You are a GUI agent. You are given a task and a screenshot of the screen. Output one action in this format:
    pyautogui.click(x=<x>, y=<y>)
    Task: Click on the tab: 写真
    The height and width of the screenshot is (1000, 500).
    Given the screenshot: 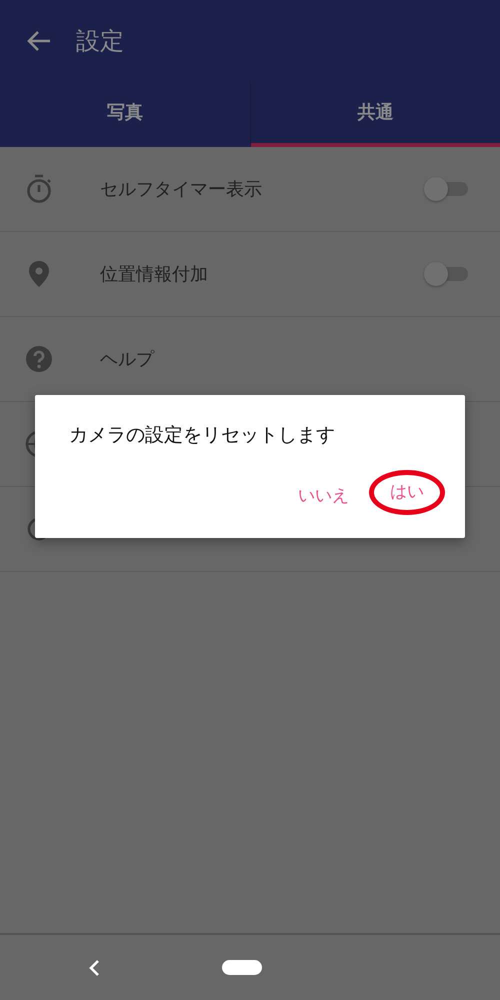 What is the action you would take?
    pyautogui.click(x=125, y=114)
    